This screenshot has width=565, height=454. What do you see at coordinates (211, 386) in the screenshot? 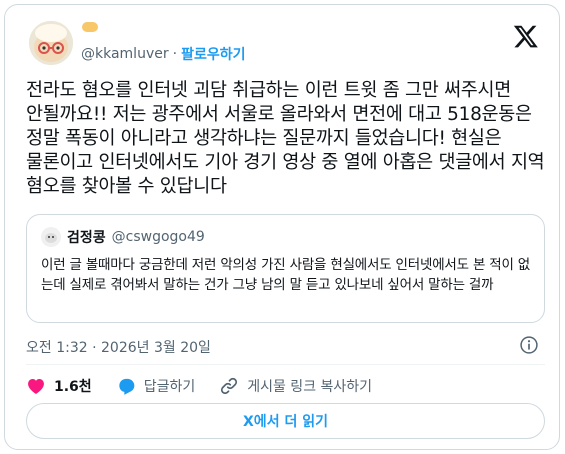
I see `action-bar: 1.6천 답글하기 게시물 링크 복사하기` at bounding box center [211, 386].